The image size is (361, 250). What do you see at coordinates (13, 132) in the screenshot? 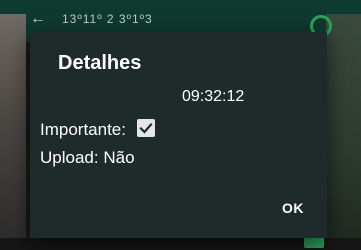
I see `background-photo-left` at bounding box center [13, 132].